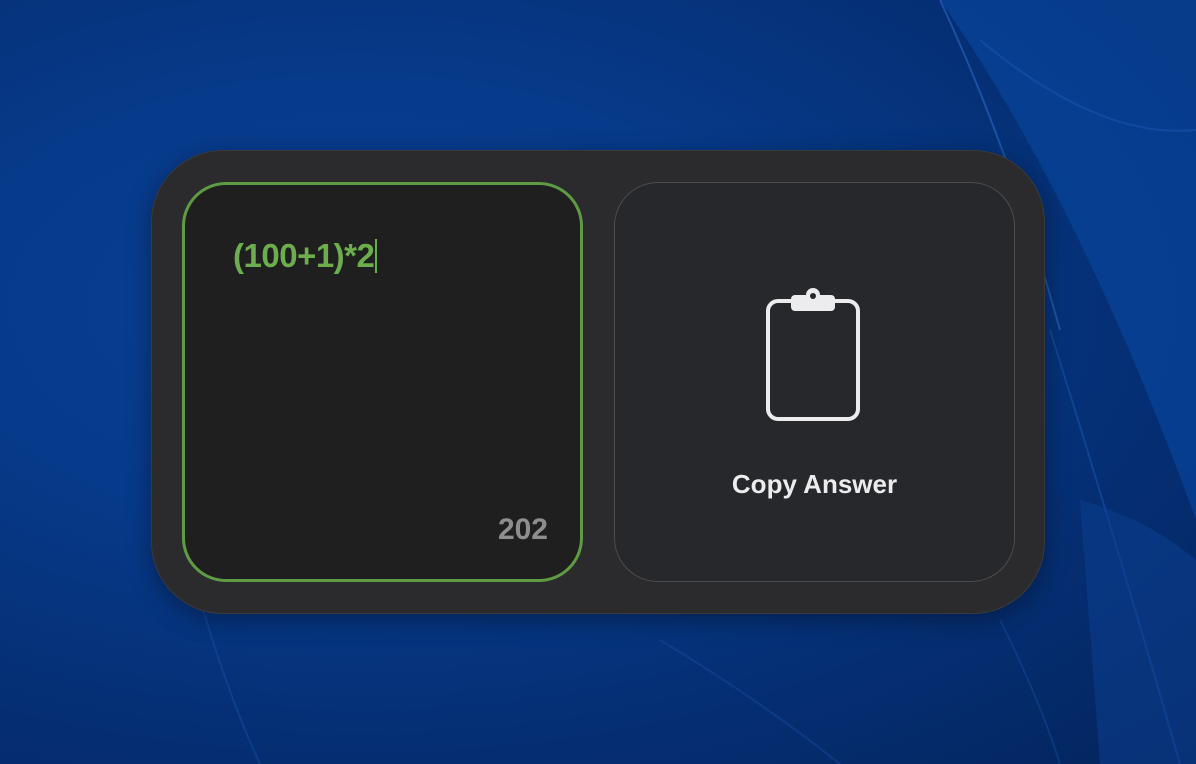 The width and height of the screenshot is (1196, 764). What do you see at coordinates (376, 256) in the screenshot?
I see `text-caret` at bounding box center [376, 256].